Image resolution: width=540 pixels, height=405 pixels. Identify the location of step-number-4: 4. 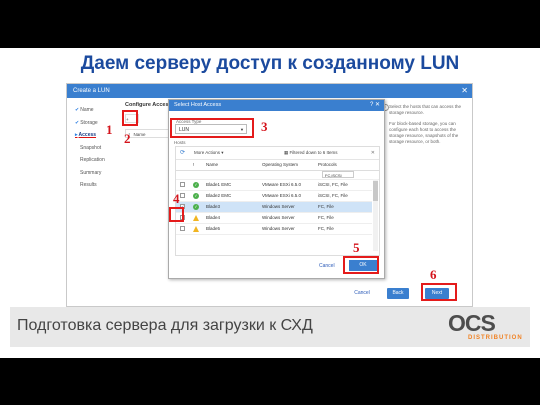
(176, 198).